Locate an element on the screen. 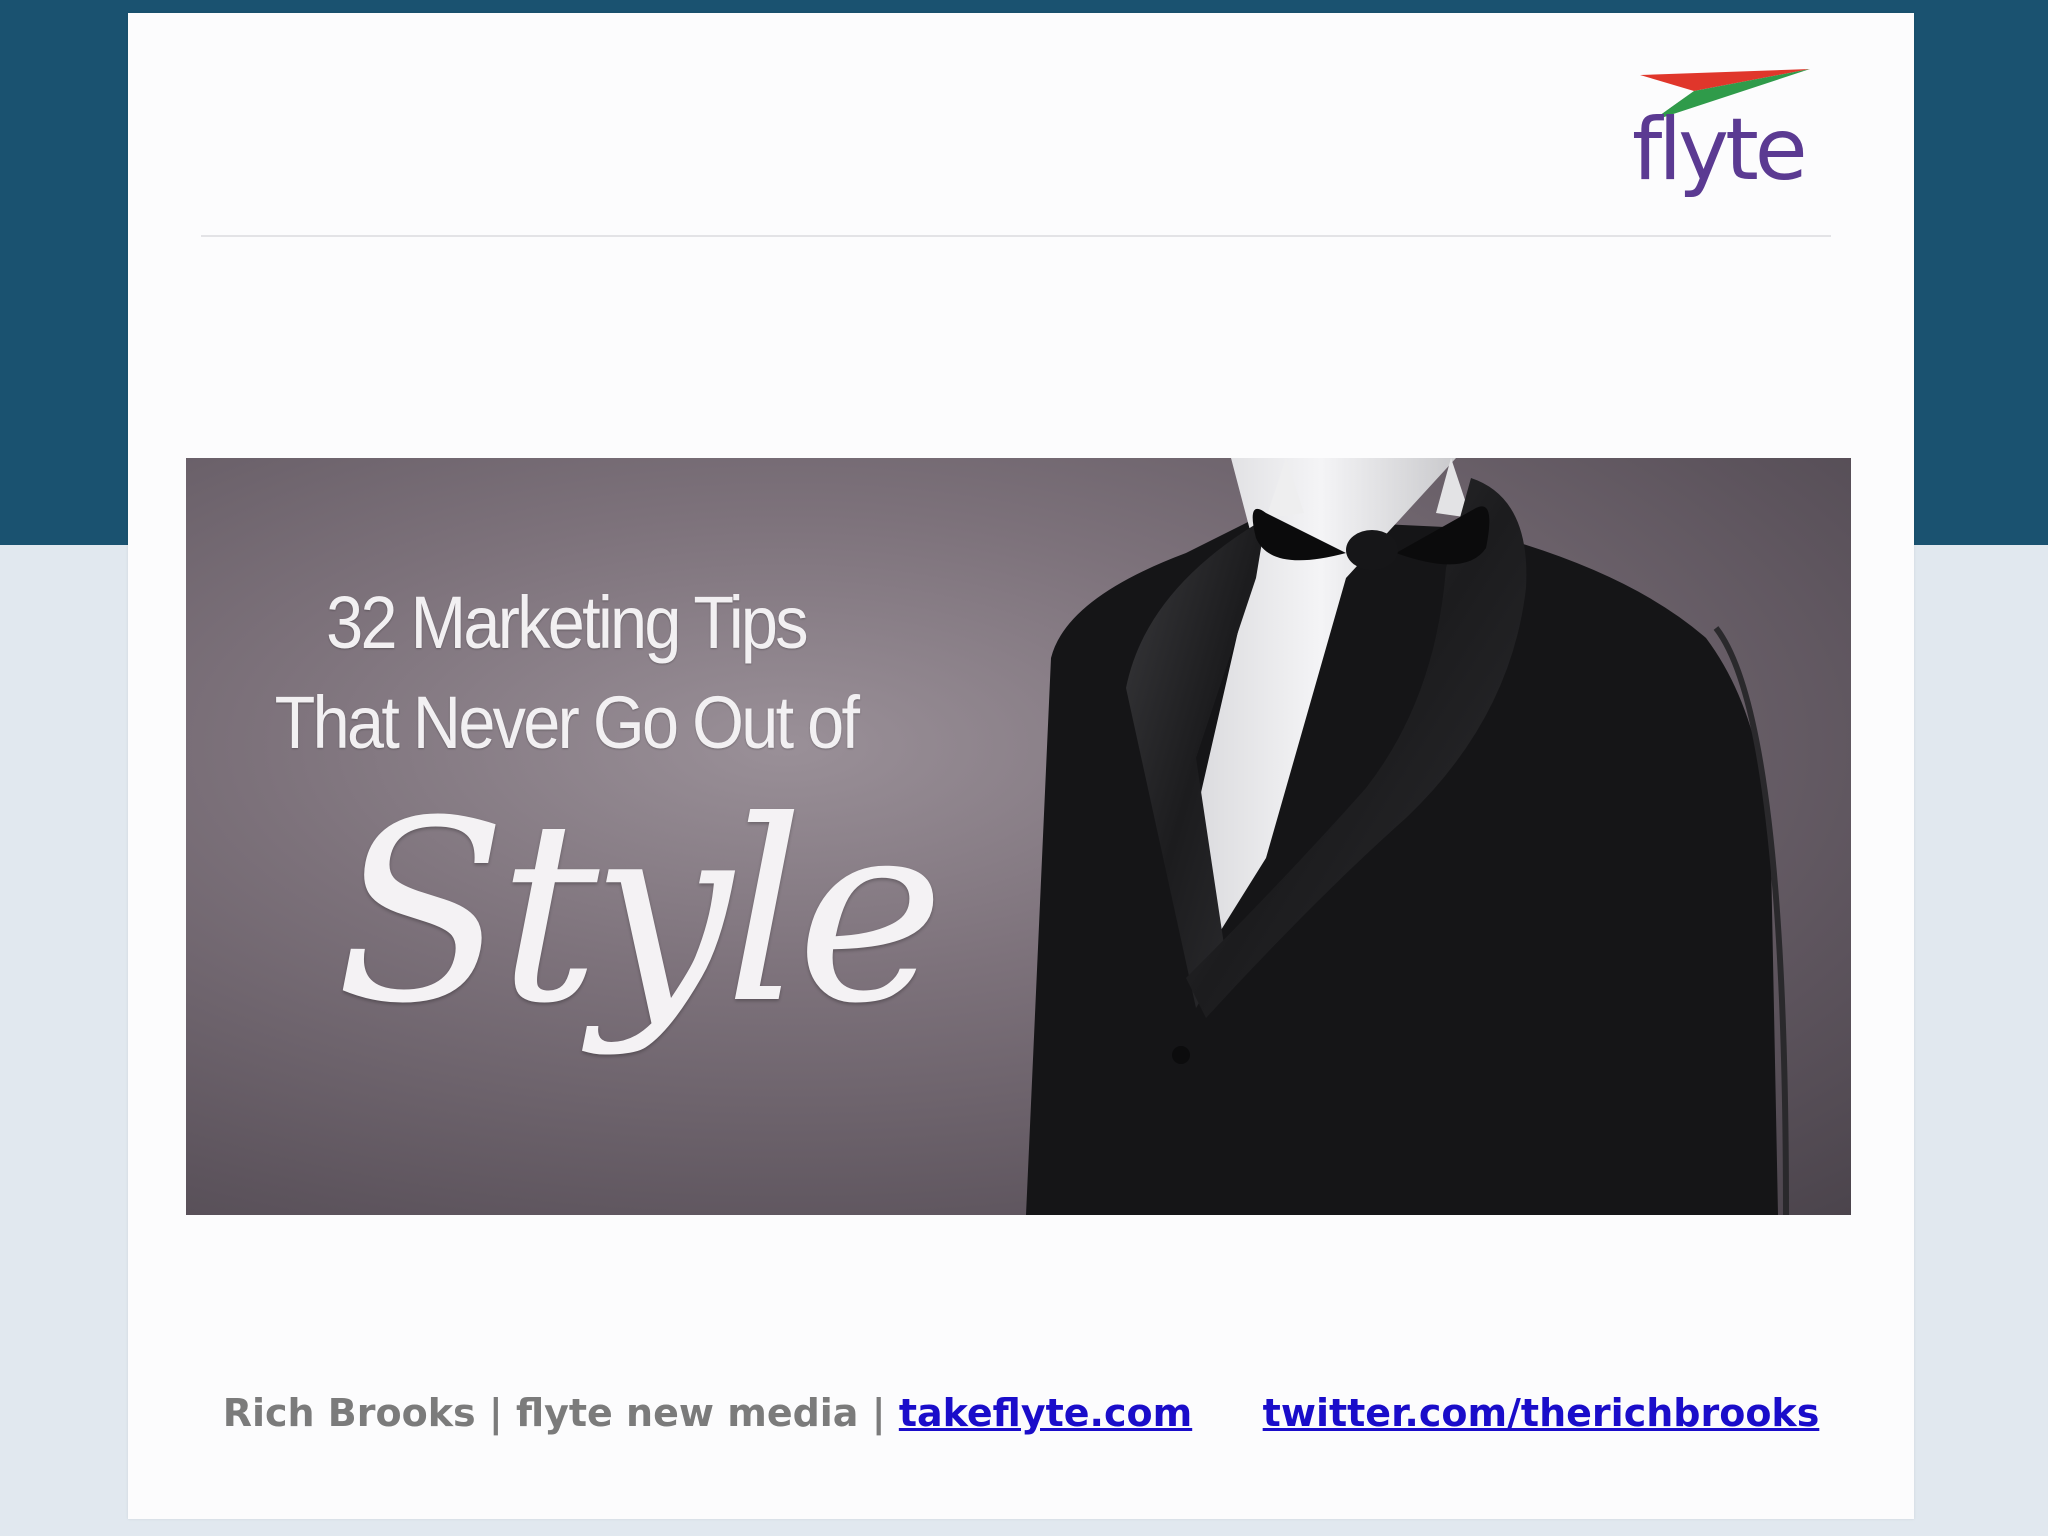 This screenshot has height=1536, width=2048. website-link: takeflyte.com is located at coordinates (1045, 1413).